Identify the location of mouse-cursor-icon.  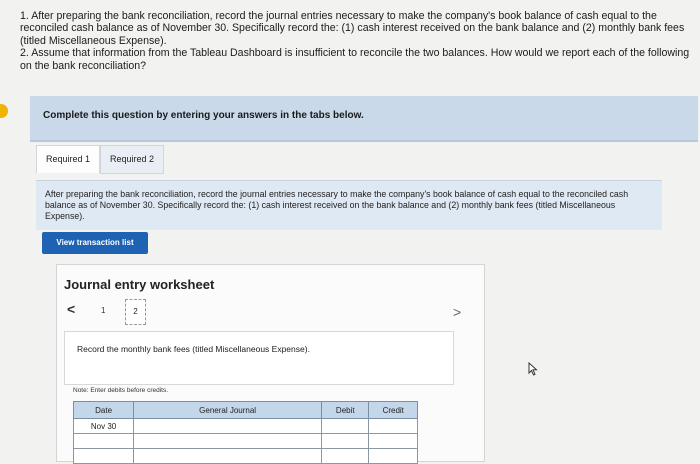
(533, 370).